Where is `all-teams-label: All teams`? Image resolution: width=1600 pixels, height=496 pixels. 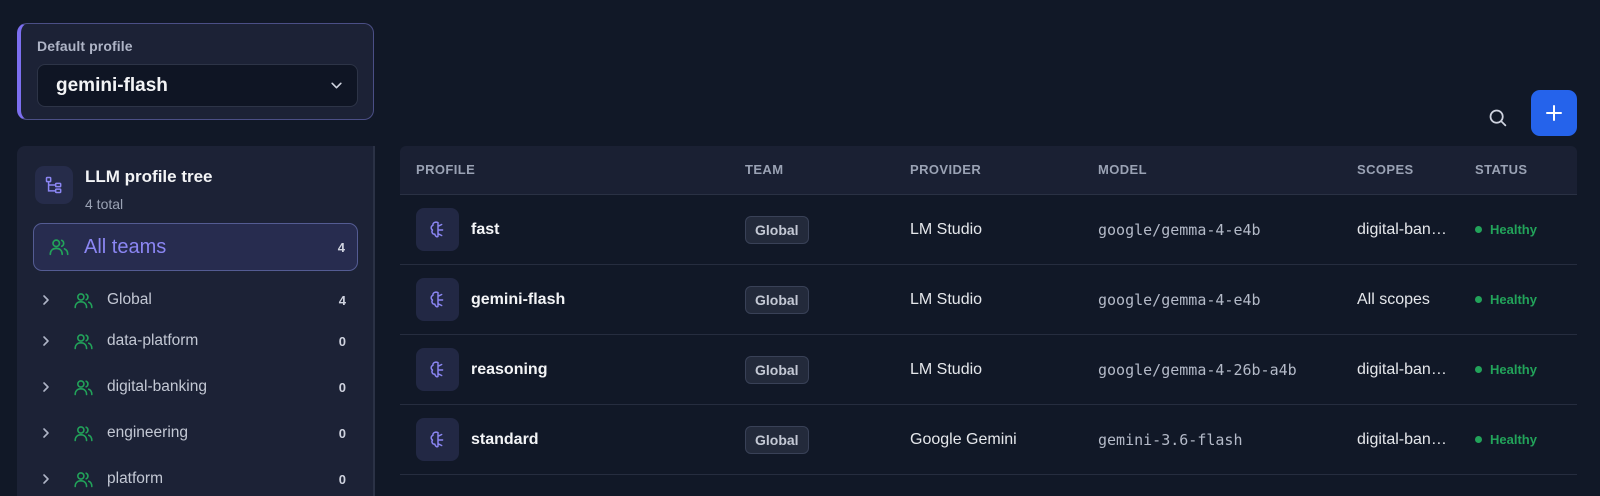 all-teams-label: All teams is located at coordinates (125, 246).